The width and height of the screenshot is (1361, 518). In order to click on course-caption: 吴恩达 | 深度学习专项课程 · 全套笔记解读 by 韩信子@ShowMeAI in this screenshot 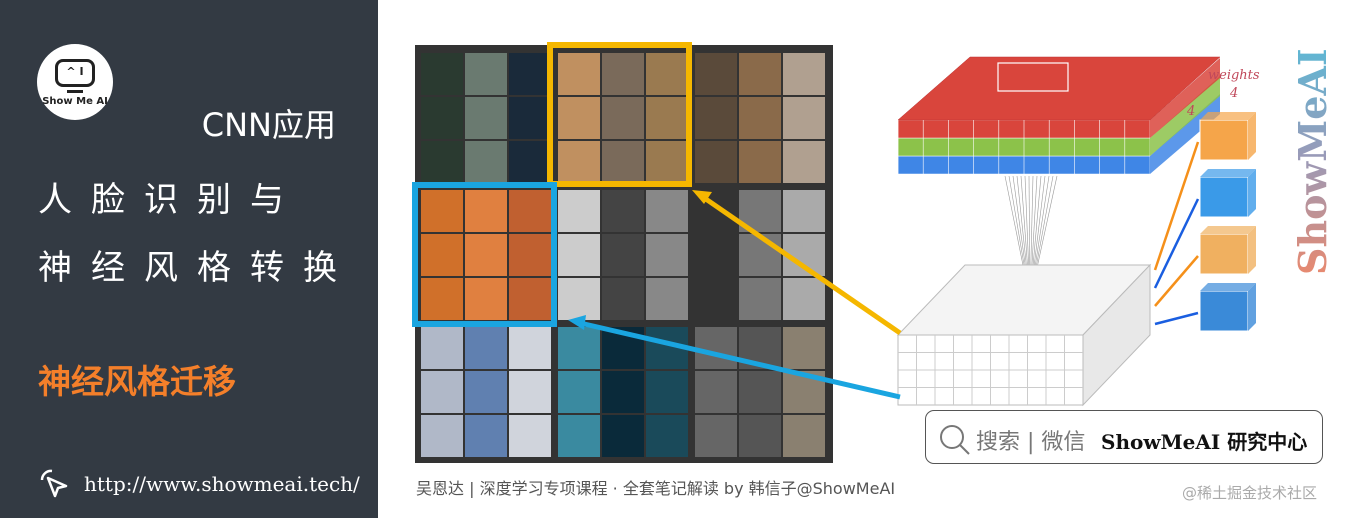, I will do `click(656, 488)`.